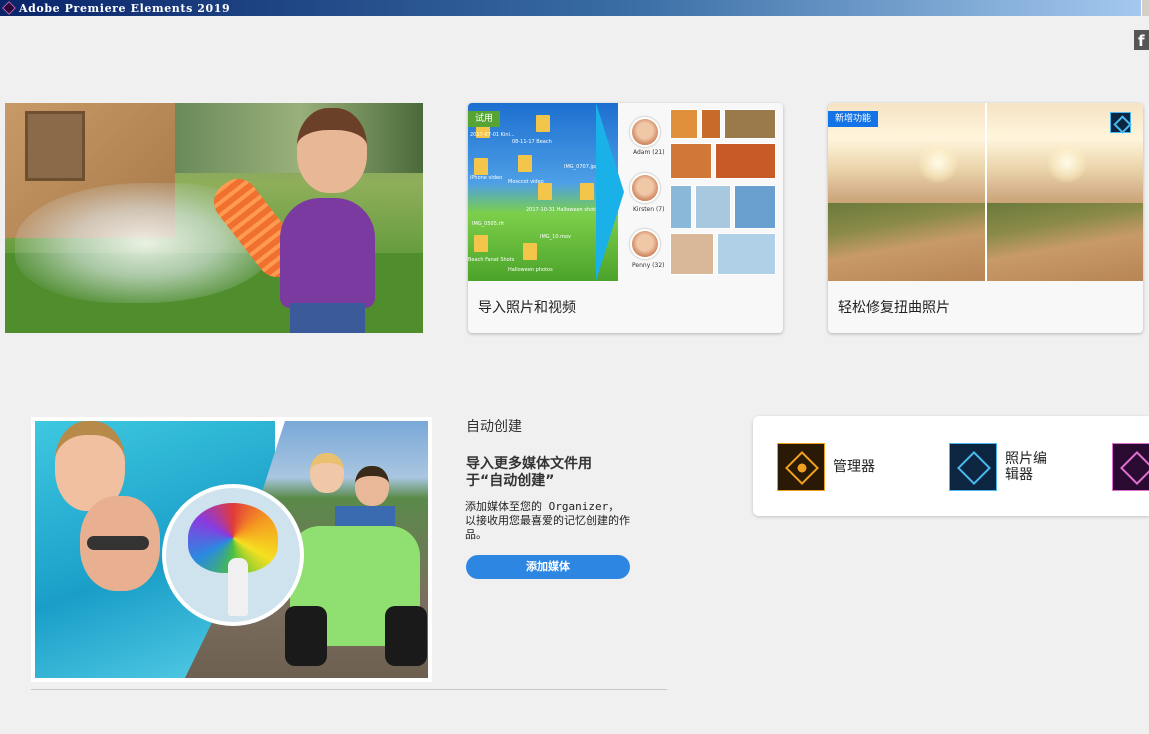 The image size is (1149, 734). I want to click on section-divider, so click(349, 689).